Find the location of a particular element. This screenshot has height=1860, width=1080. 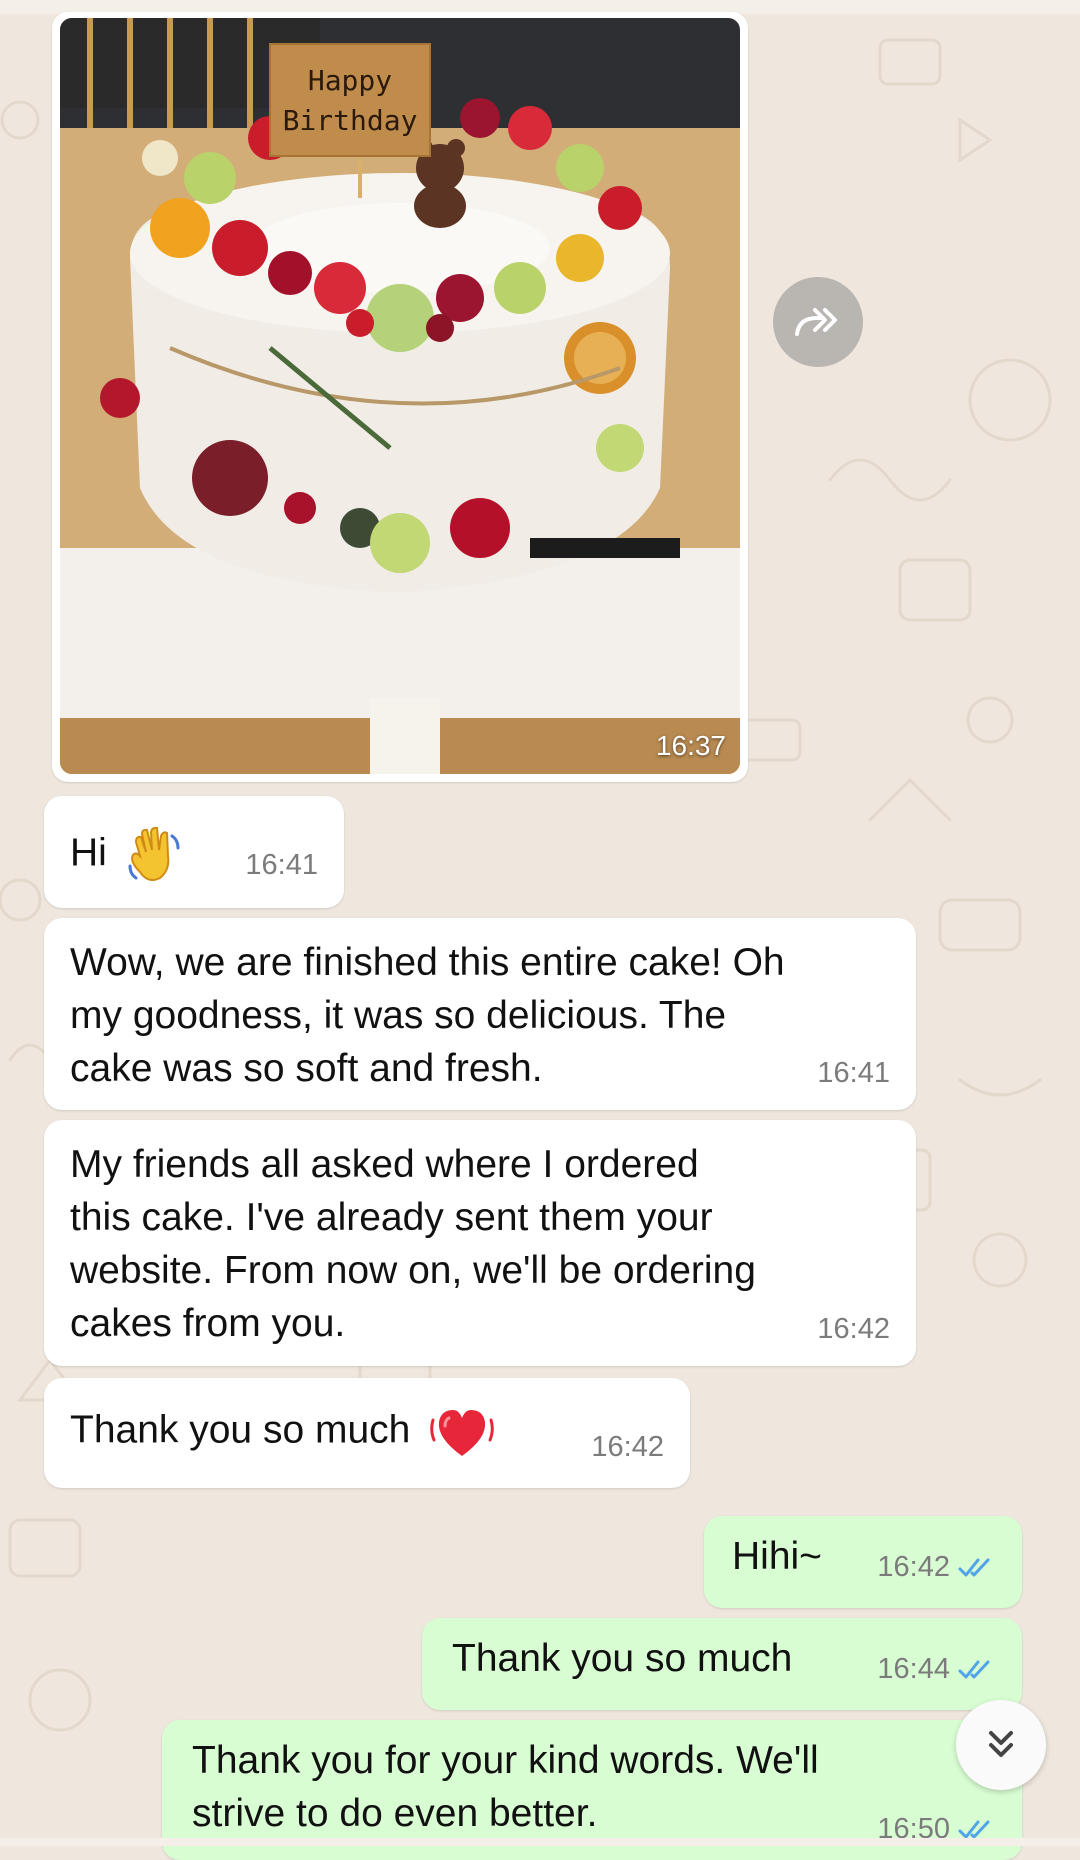

incoming-message: Hi 16:41 is located at coordinates (194, 852).